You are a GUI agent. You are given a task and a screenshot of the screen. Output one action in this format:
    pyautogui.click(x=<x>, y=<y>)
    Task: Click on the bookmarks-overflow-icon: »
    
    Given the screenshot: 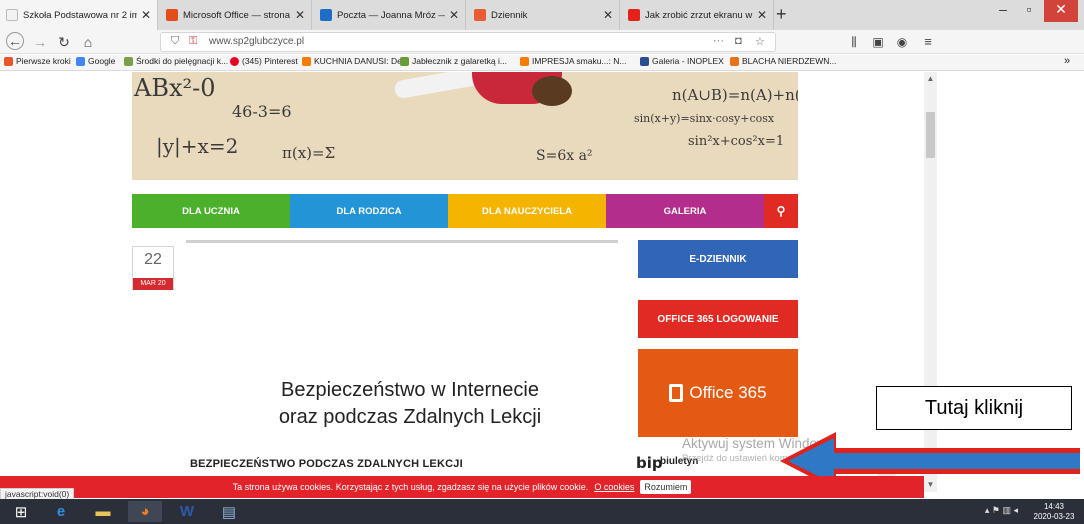 What is the action you would take?
    pyautogui.click(x=1067, y=61)
    